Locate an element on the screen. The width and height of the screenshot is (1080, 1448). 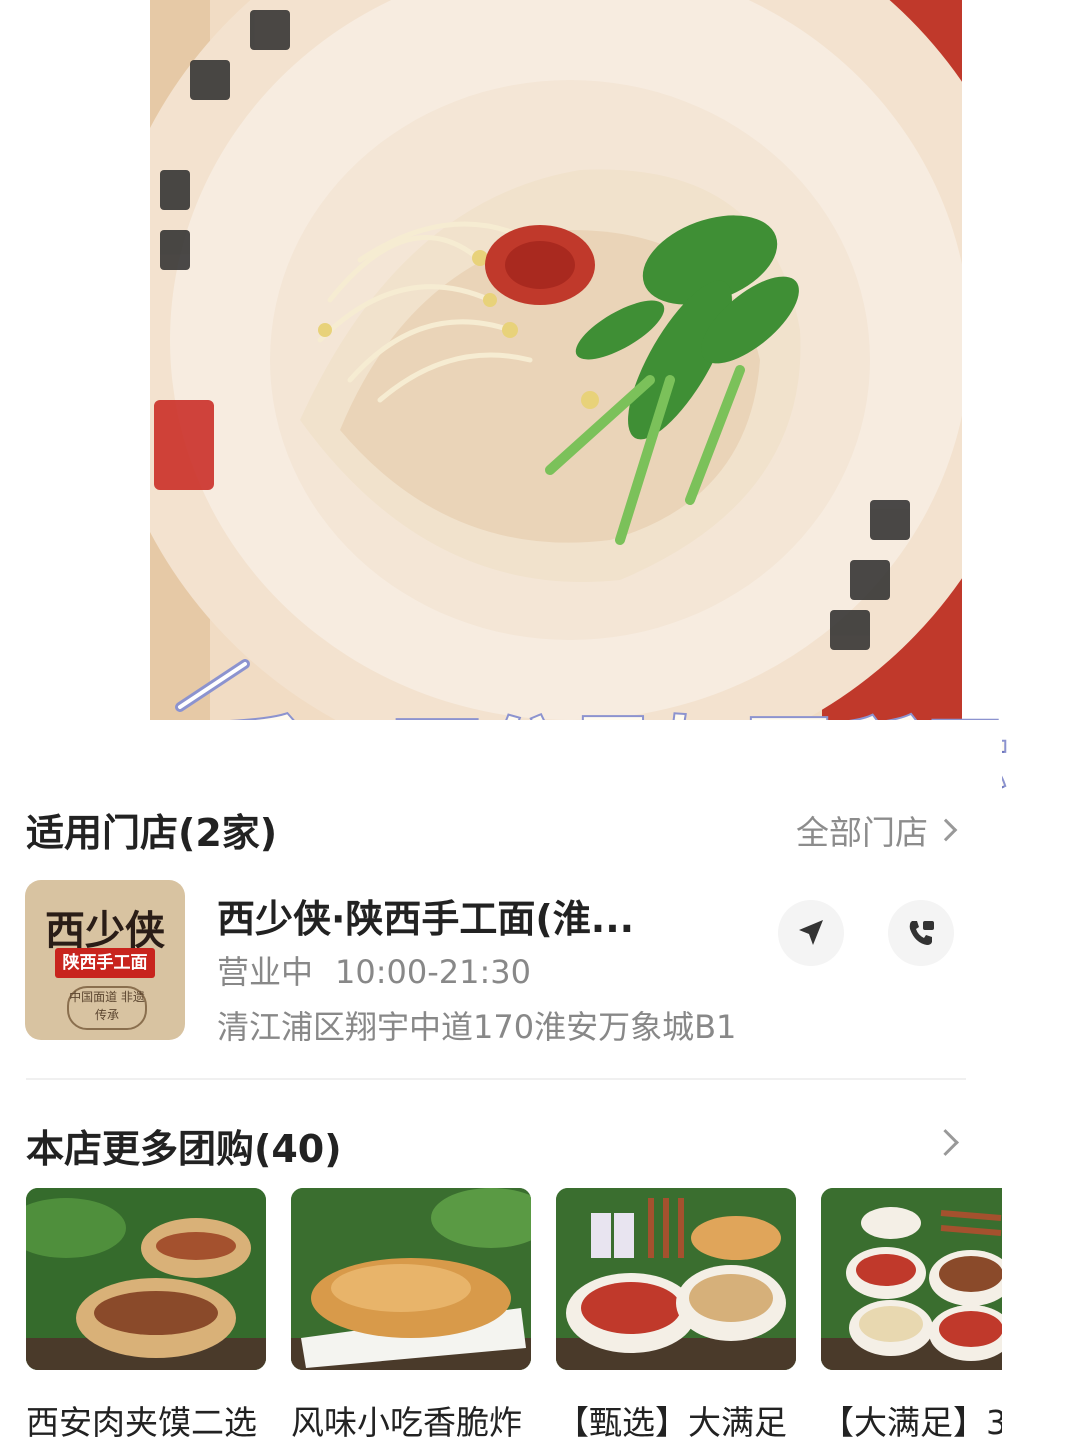
navigate-button is located at coordinates (811, 933).